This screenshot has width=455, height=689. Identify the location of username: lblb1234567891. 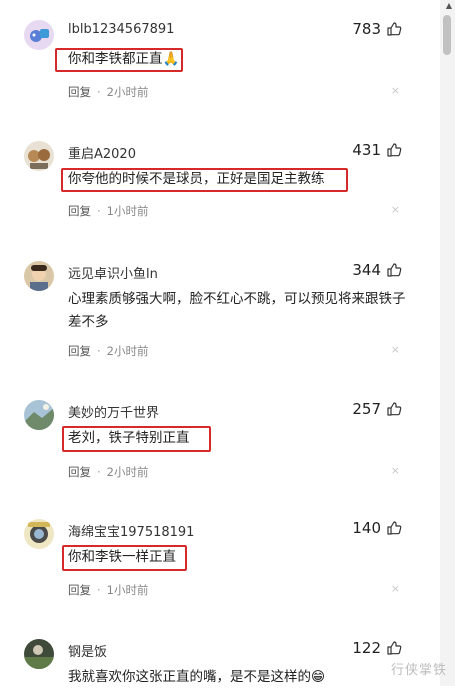
(121, 29).